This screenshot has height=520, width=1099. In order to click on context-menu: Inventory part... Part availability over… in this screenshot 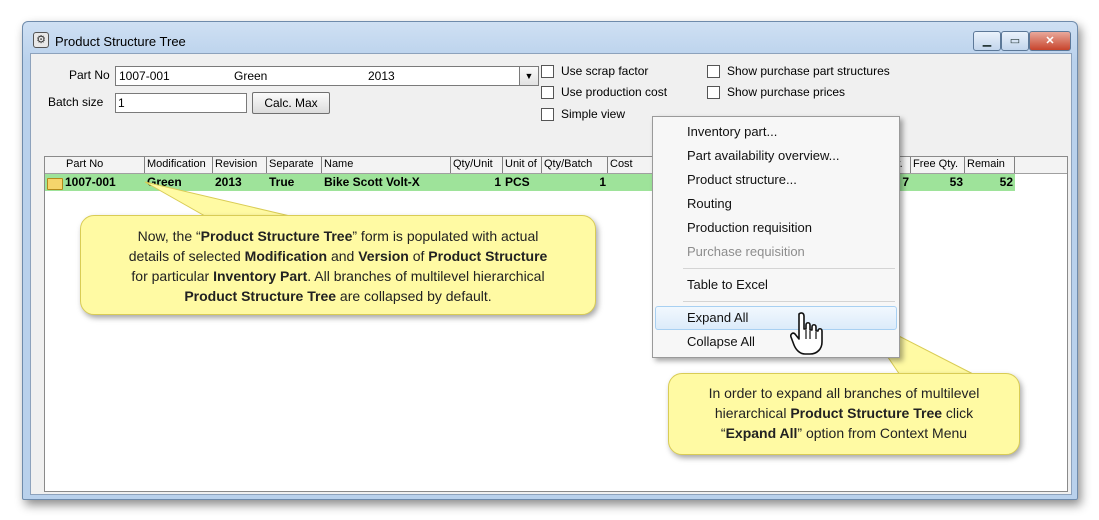, I will do `click(776, 237)`.